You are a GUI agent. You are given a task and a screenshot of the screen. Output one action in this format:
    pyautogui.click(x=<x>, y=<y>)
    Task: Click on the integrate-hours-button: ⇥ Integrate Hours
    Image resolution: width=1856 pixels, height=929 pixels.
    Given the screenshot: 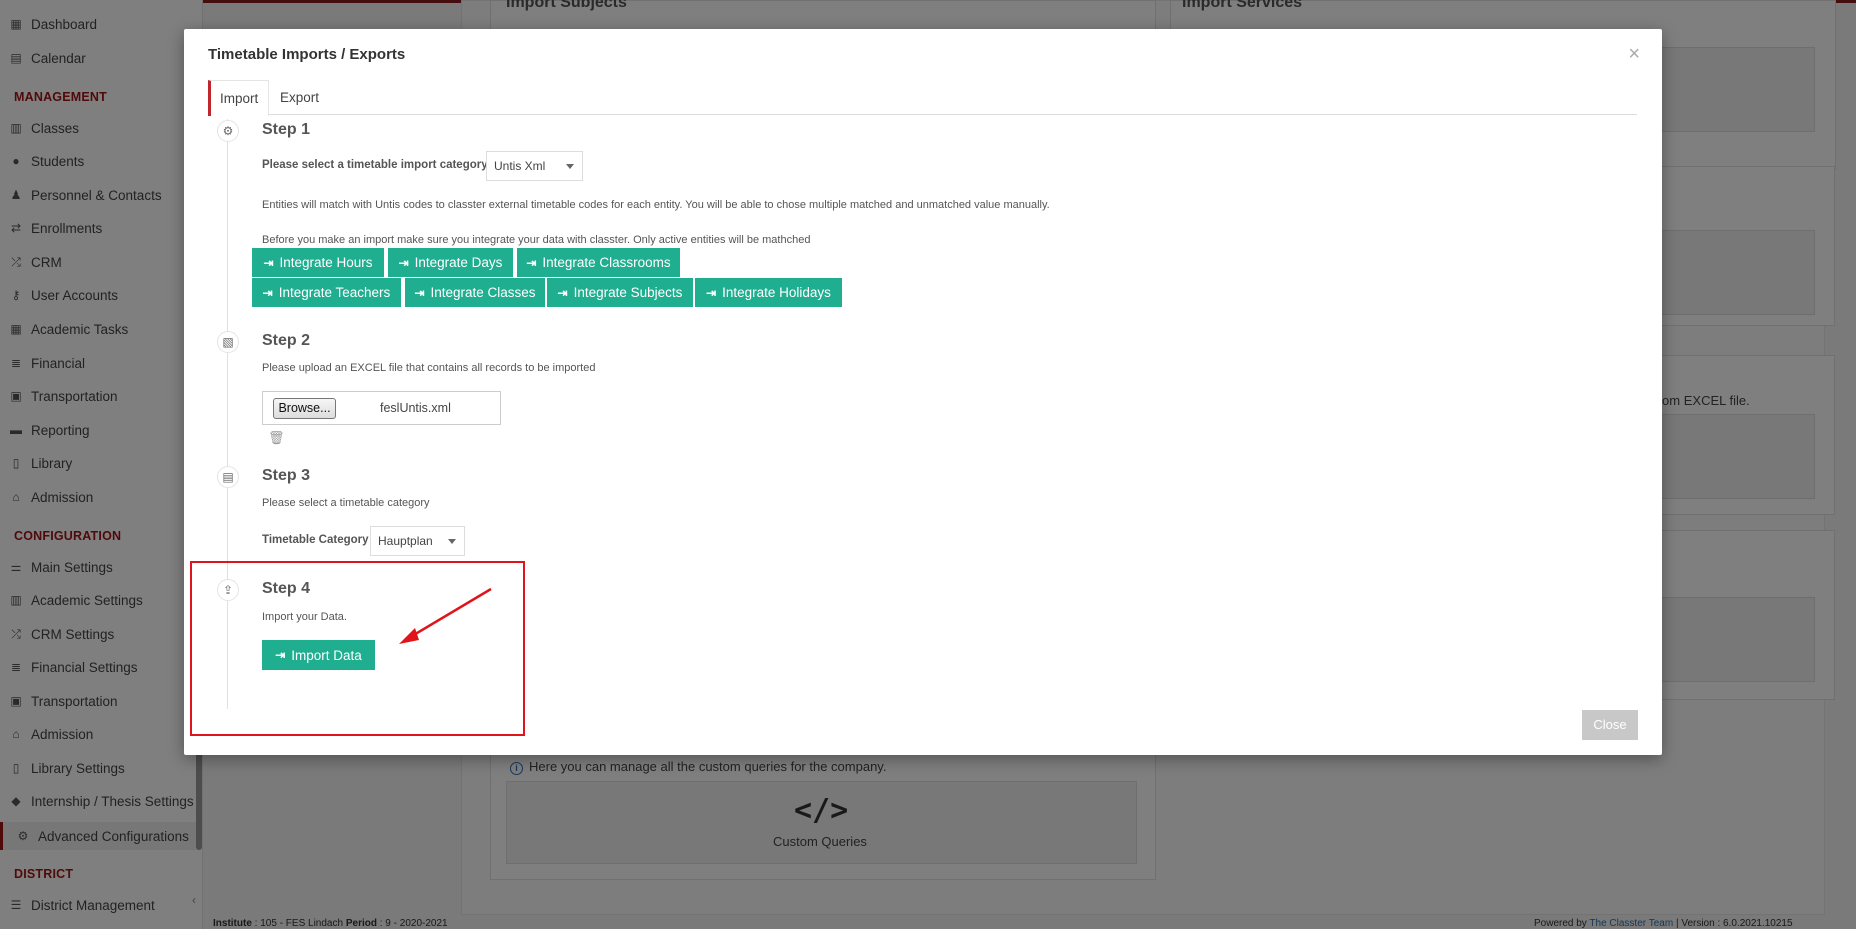 What is the action you would take?
    pyautogui.click(x=318, y=262)
    